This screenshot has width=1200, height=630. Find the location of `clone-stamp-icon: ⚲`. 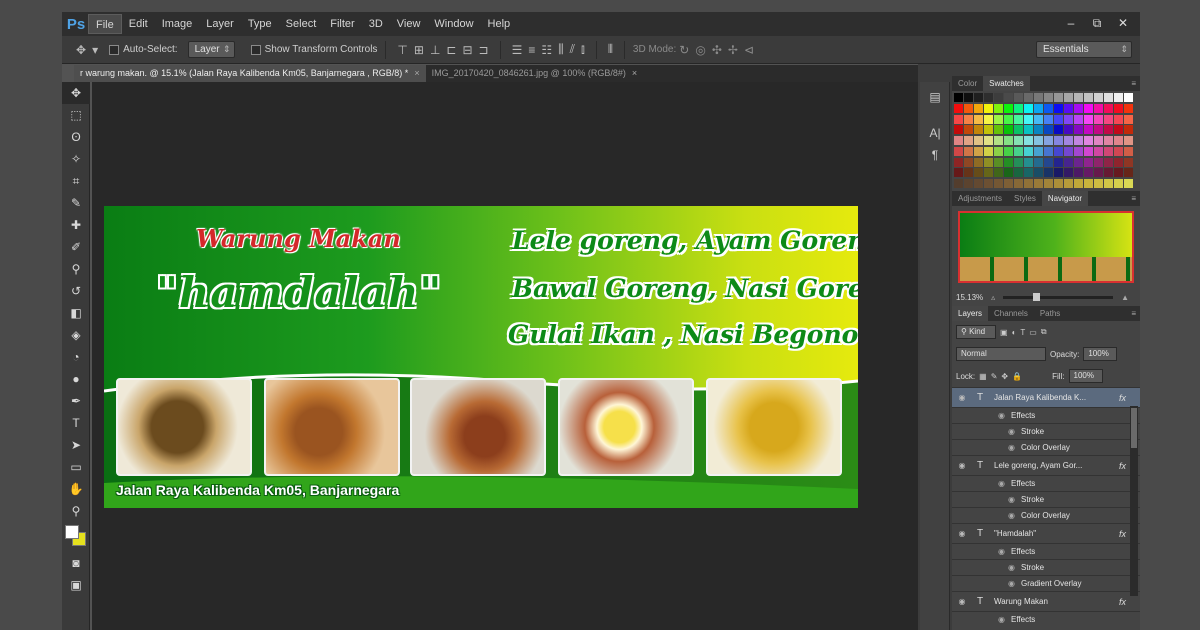

clone-stamp-icon: ⚲ is located at coordinates (76, 269).